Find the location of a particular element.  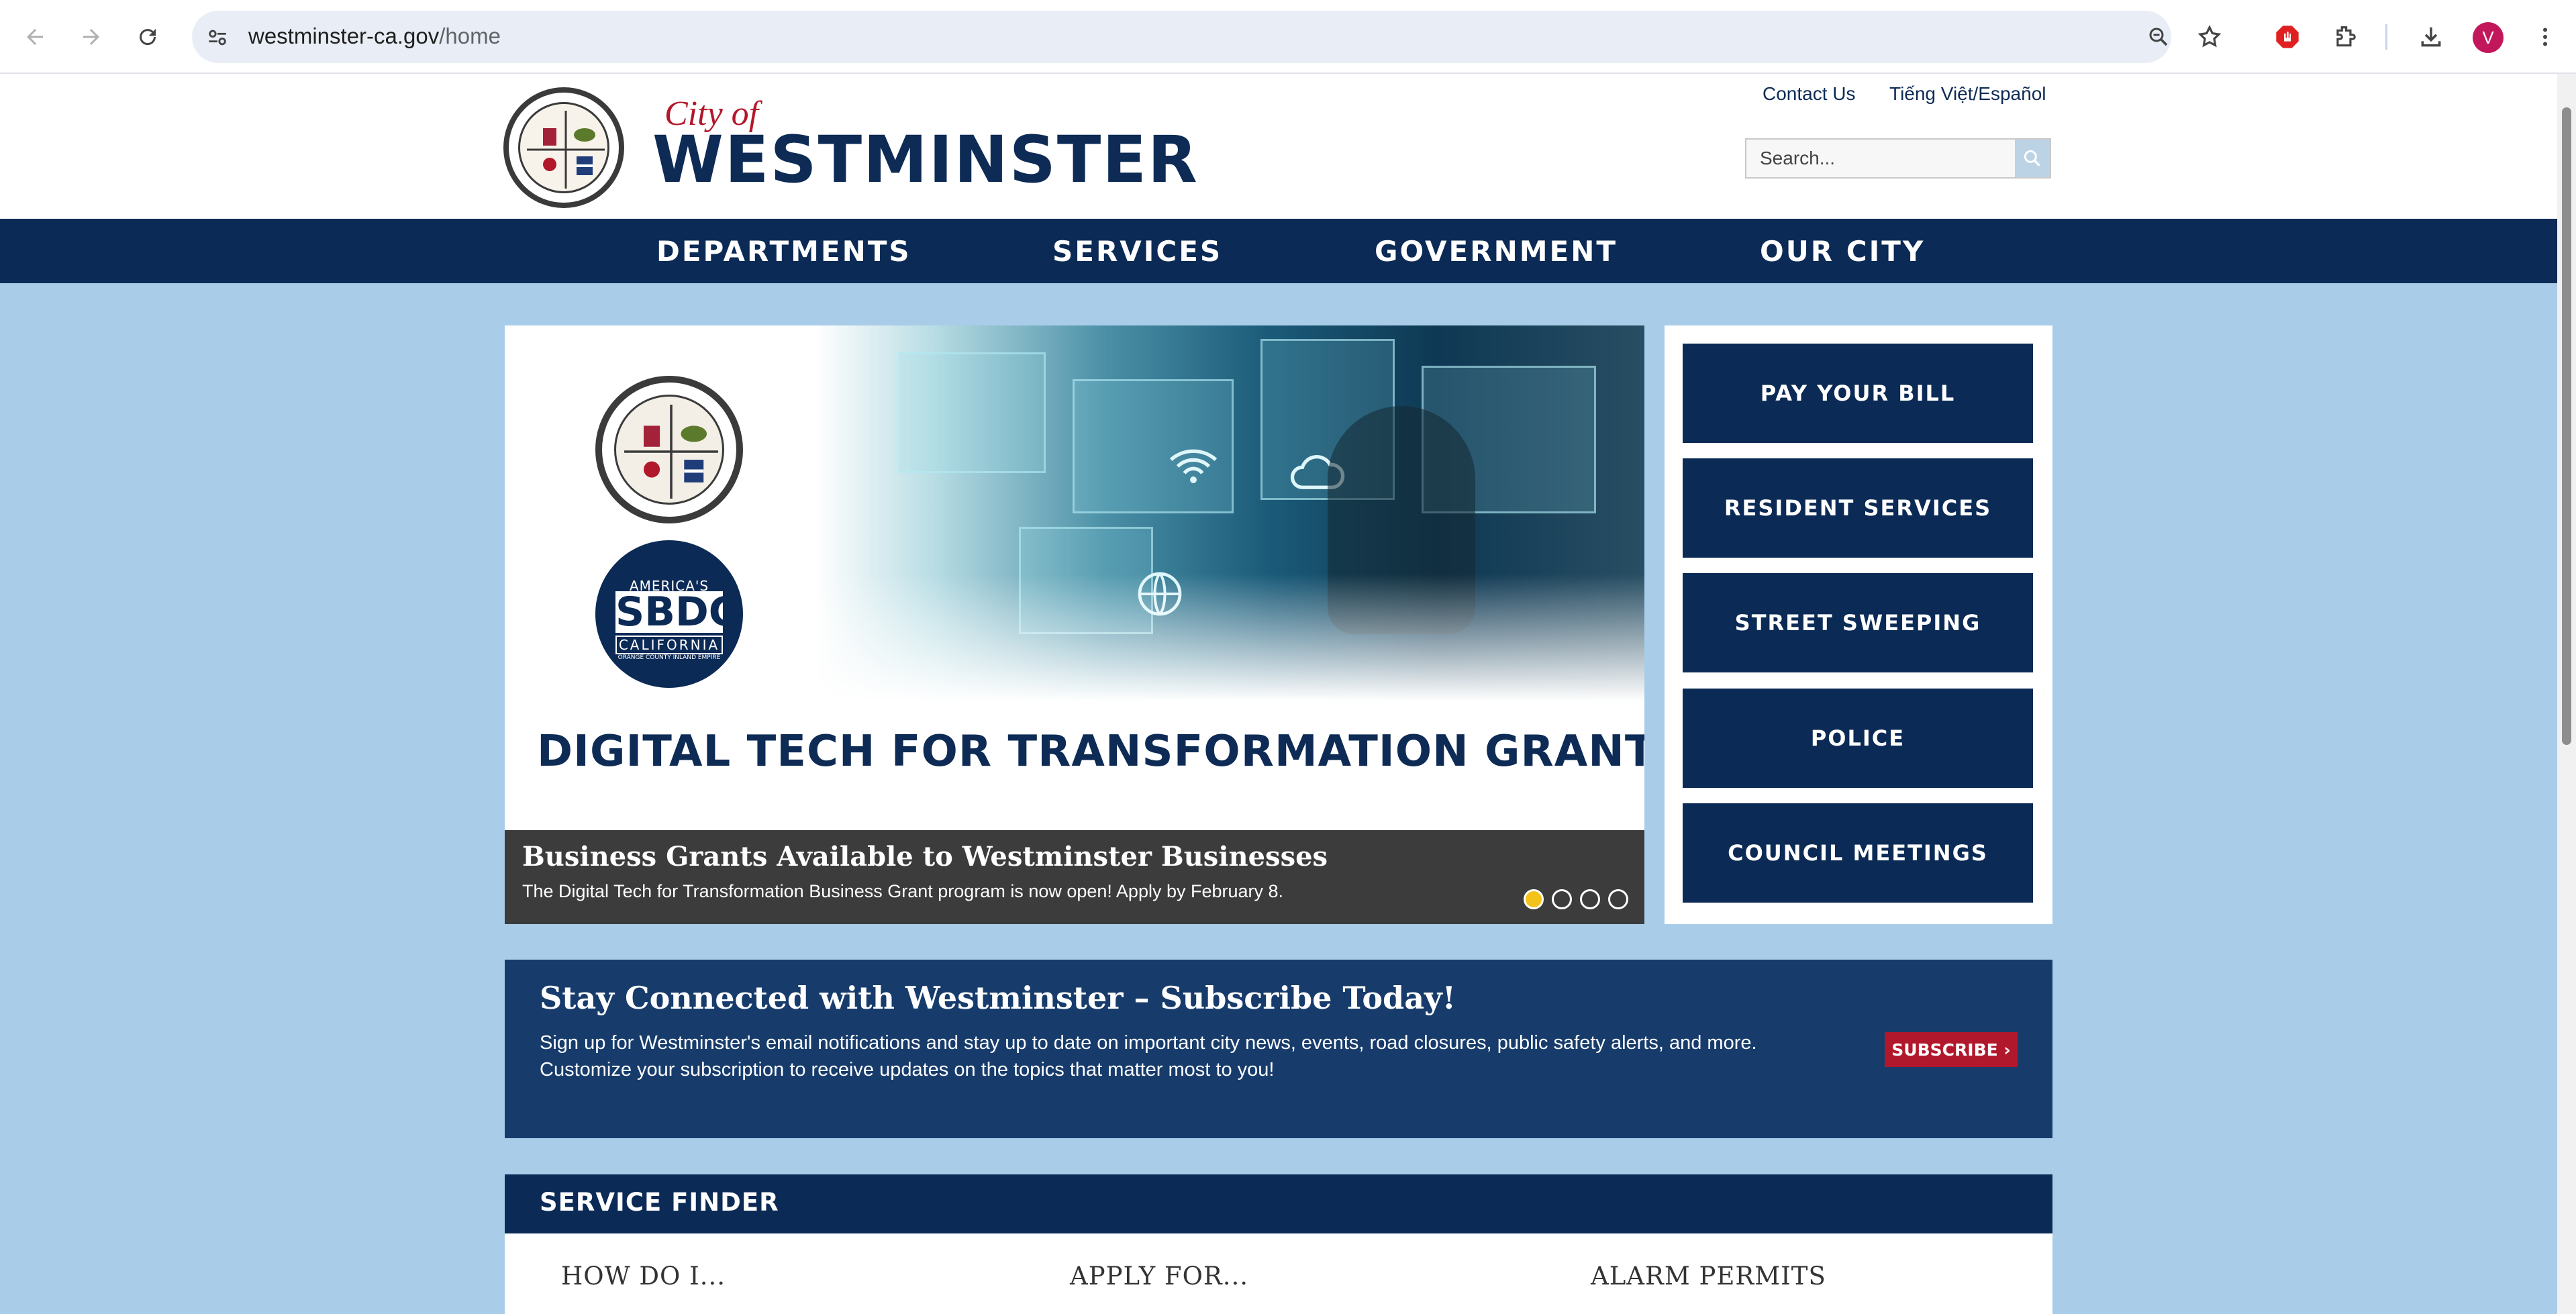

profile-avatar: V is located at coordinates (2488, 38).